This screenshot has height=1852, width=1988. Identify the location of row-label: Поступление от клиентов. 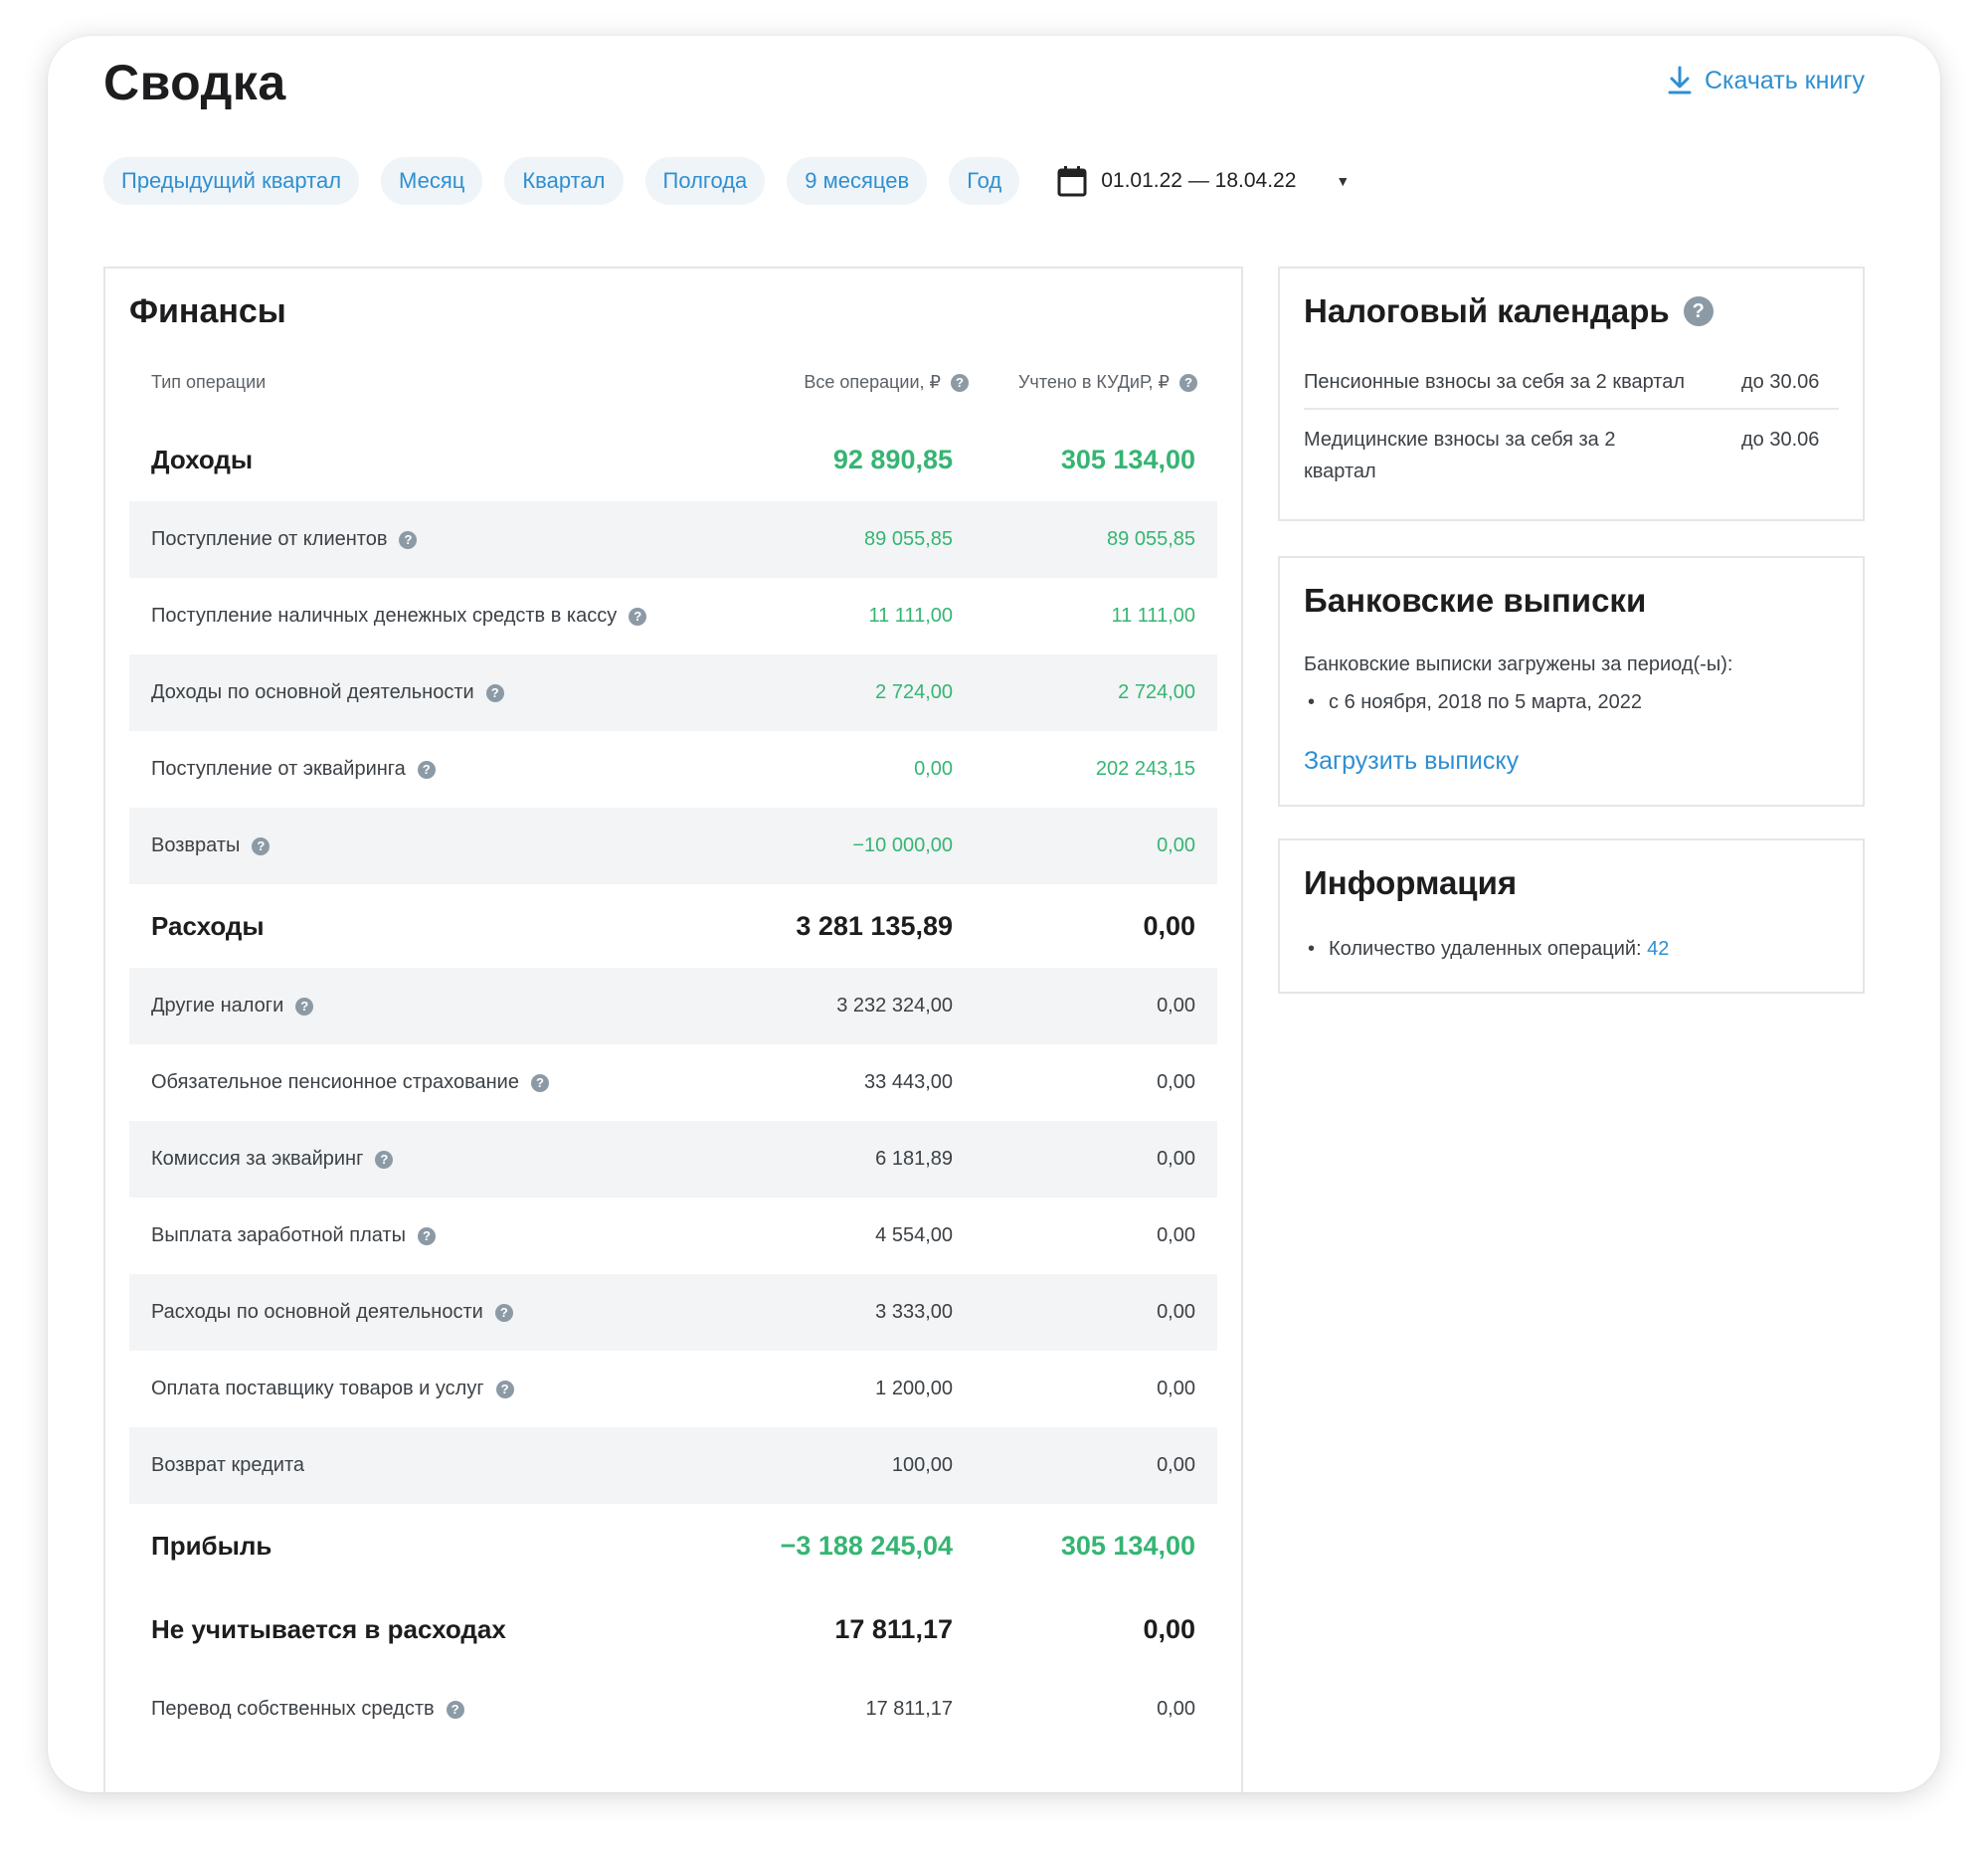
(269, 539).